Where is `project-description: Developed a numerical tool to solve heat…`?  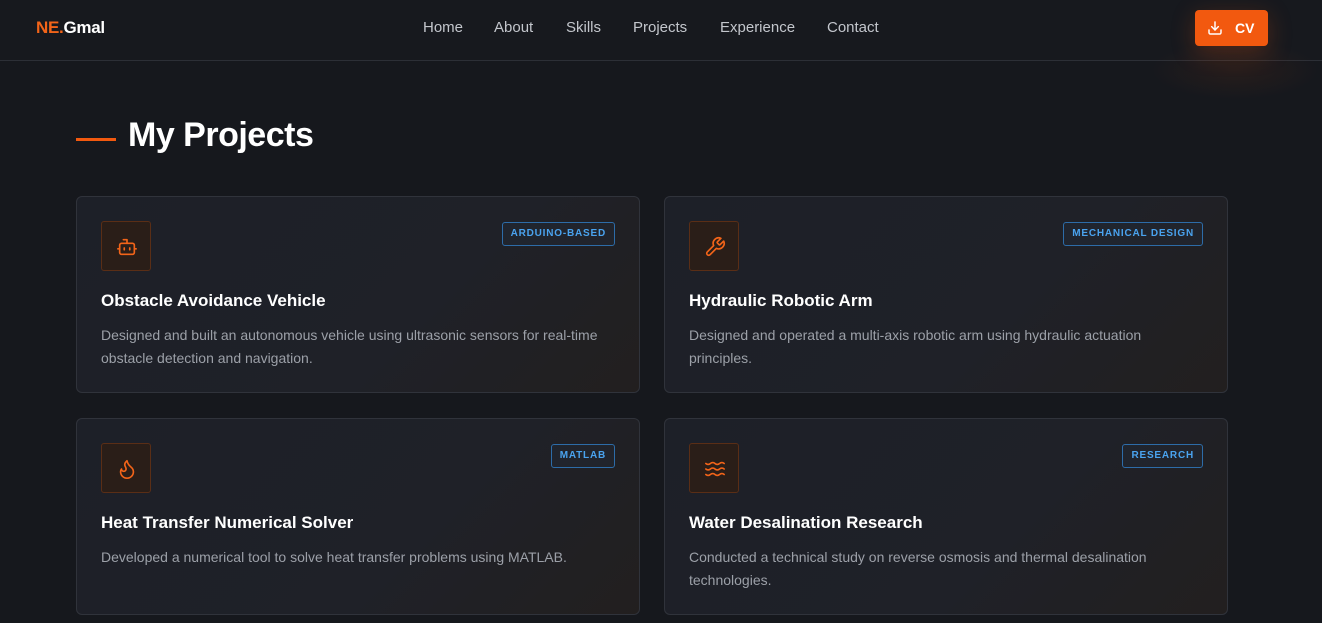
project-description: Developed a numerical tool to solve heat… is located at coordinates (334, 557).